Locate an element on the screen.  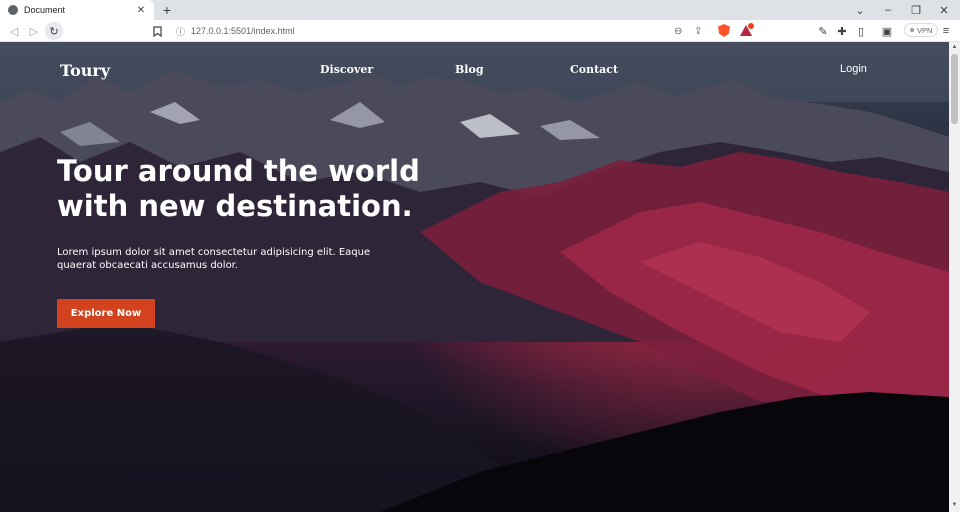
url-text: 127.0.0.1:5501/index.html is located at coordinates (243, 31).